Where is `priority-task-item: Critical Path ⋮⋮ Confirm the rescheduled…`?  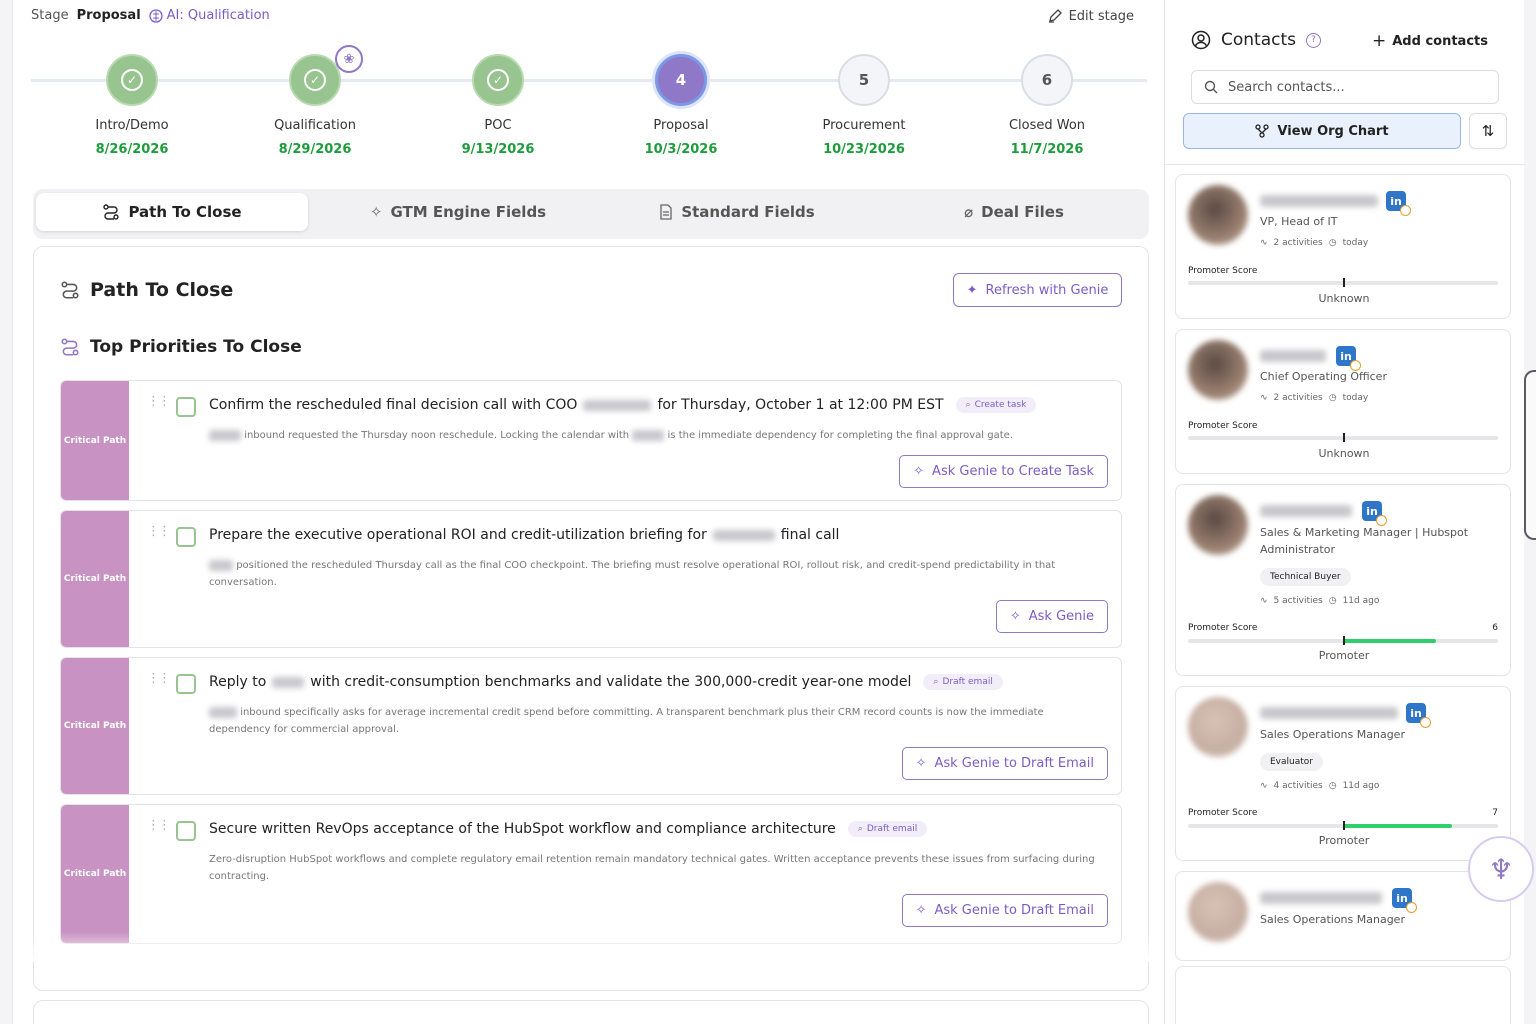
priority-task-item: Critical Path ⋮⋮ Confirm the rescheduled… is located at coordinates (591, 440).